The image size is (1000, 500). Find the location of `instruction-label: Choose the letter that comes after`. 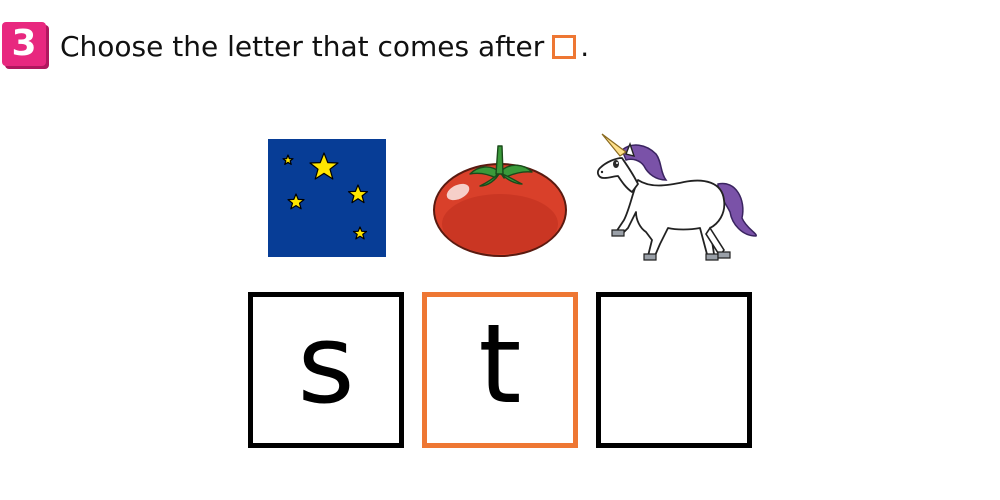

instruction-label: Choose the letter that comes after is located at coordinates (302, 46).